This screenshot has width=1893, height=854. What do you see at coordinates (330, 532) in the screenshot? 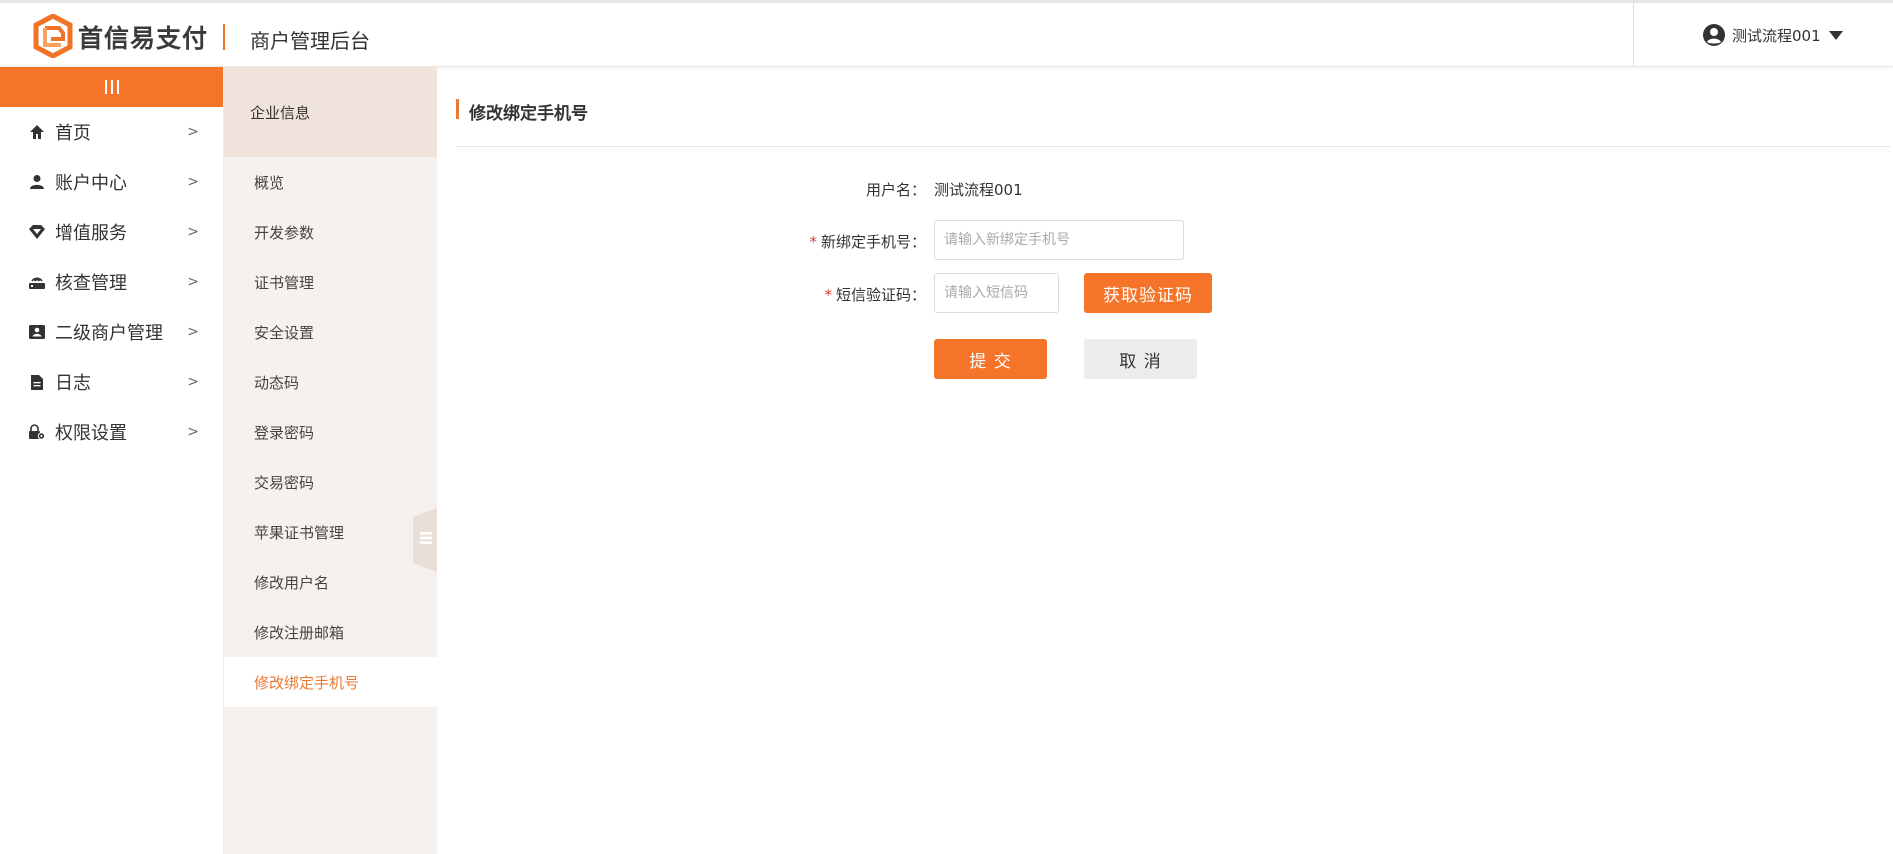
I see `subnav-item-apple-certificates: 苹果证书管理` at bounding box center [330, 532].